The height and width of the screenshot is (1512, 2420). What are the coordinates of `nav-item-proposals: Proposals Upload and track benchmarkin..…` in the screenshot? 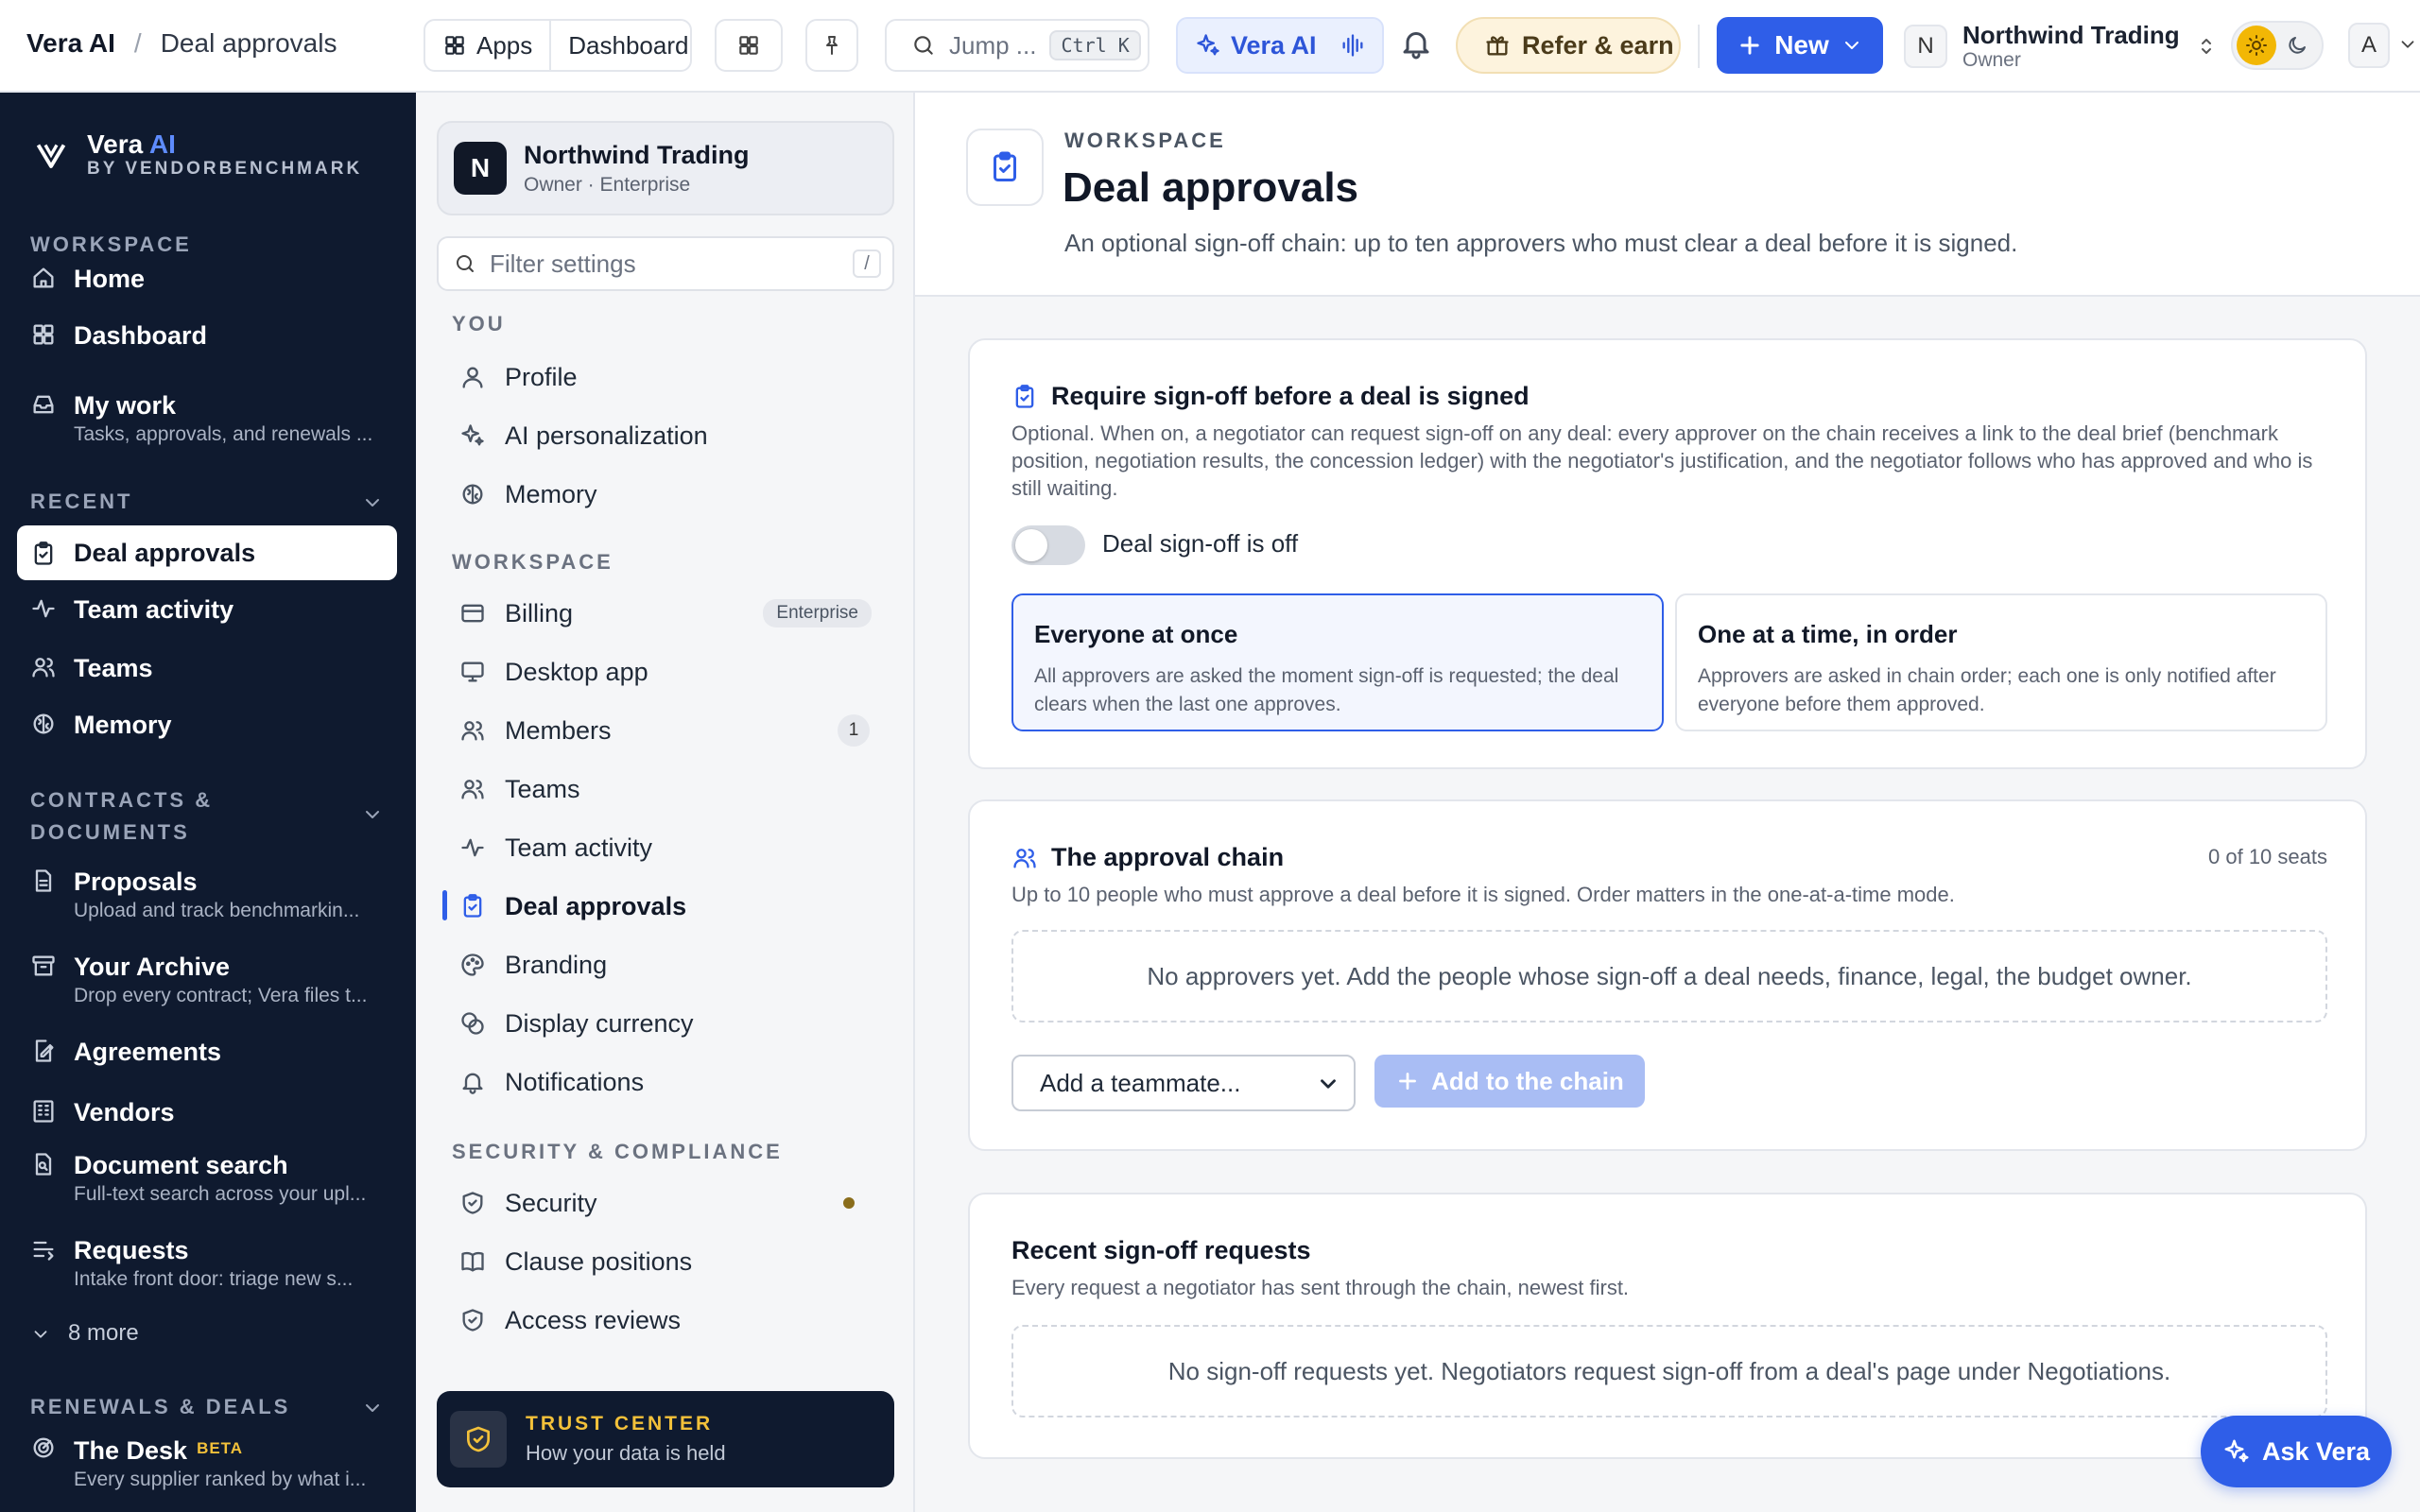 It's located at (207, 895).